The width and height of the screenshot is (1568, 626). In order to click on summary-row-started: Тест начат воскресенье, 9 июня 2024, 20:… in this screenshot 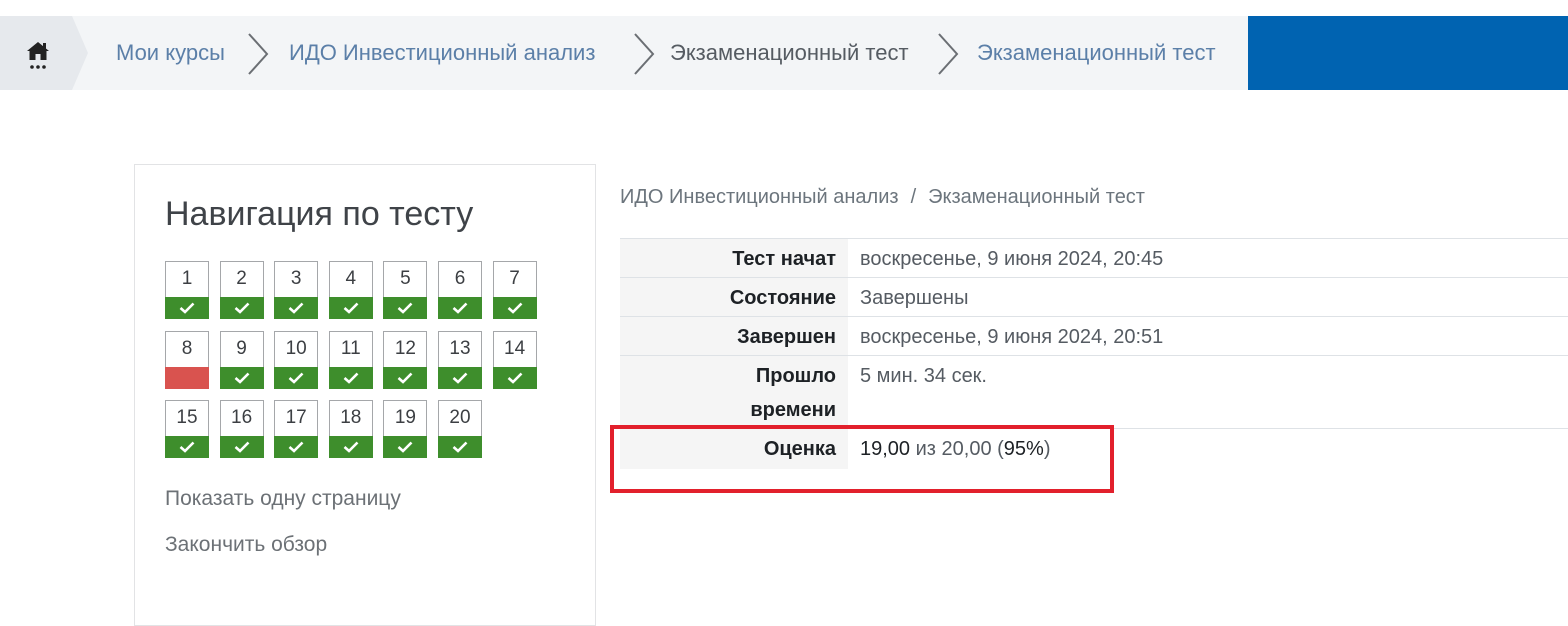, I will do `click(1094, 257)`.